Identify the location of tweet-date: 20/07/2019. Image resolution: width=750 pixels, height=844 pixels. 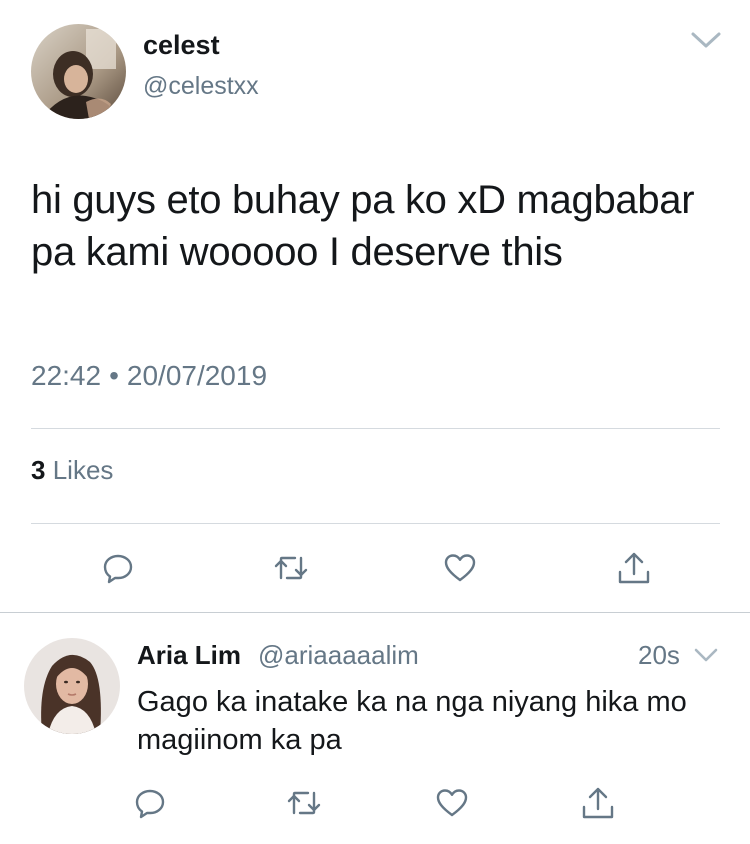
(197, 375).